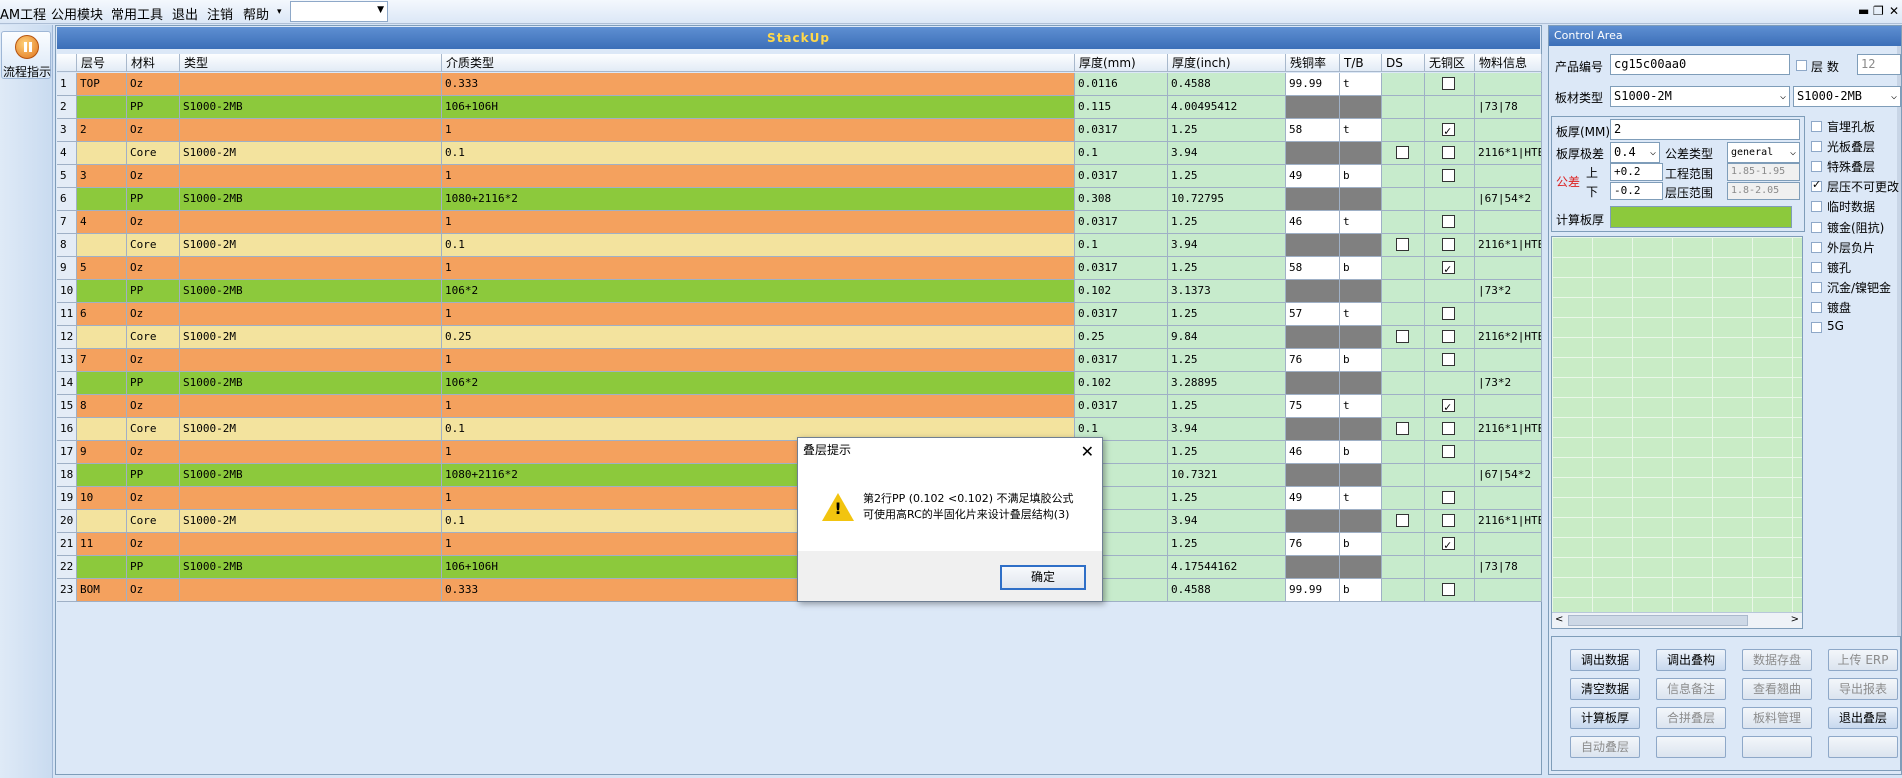 The width and height of the screenshot is (1902, 778). Describe the element at coordinates (1043, 577) in the screenshot. I see `ok-button: 确定` at that location.